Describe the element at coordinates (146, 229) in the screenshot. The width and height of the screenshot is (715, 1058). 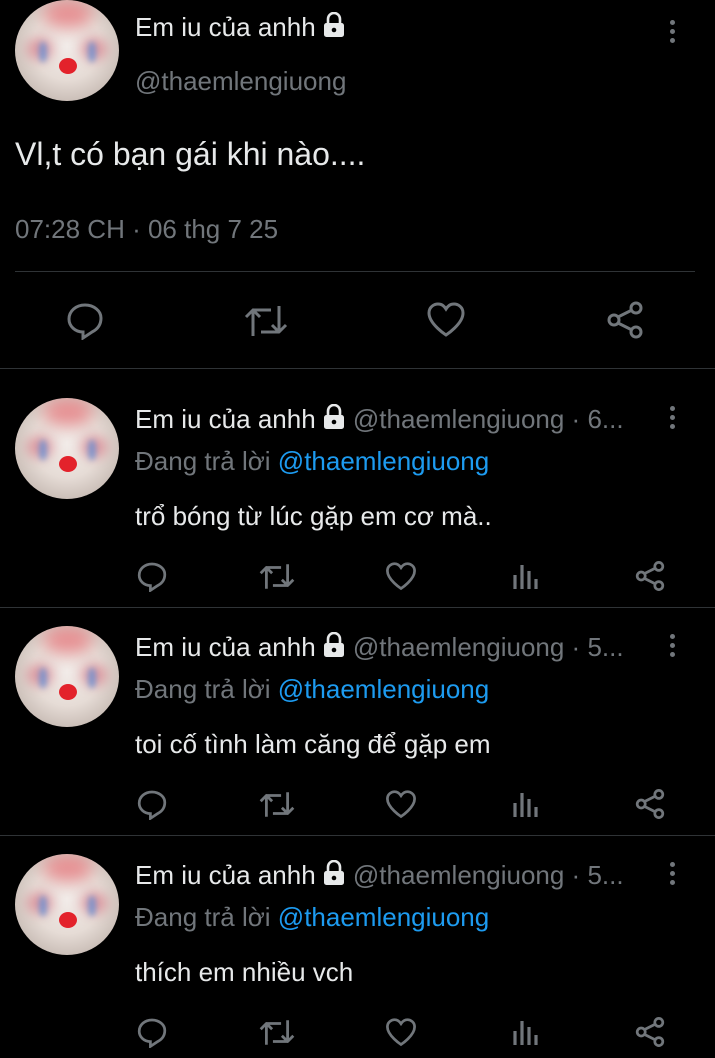
I see `tweet-timestamp: 07:28 CH · 06 thg 7 25` at that location.